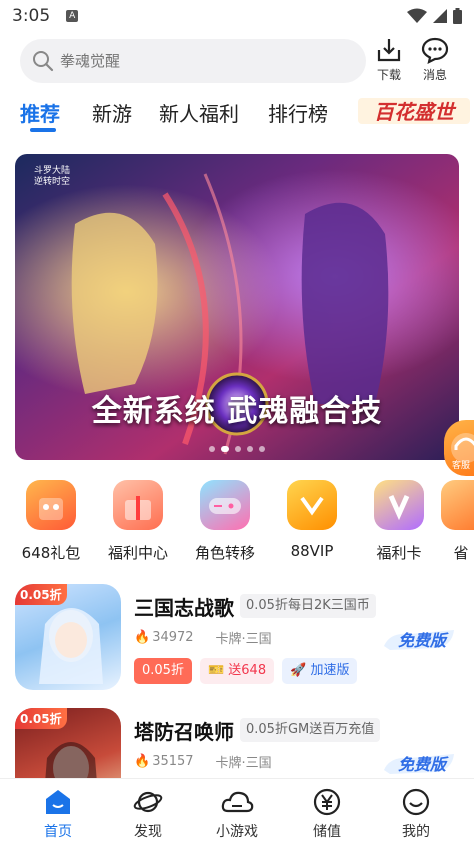  Describe the element at coordinates (173, 761) in the screenshot. I see `game-heat: 35157` at that location.